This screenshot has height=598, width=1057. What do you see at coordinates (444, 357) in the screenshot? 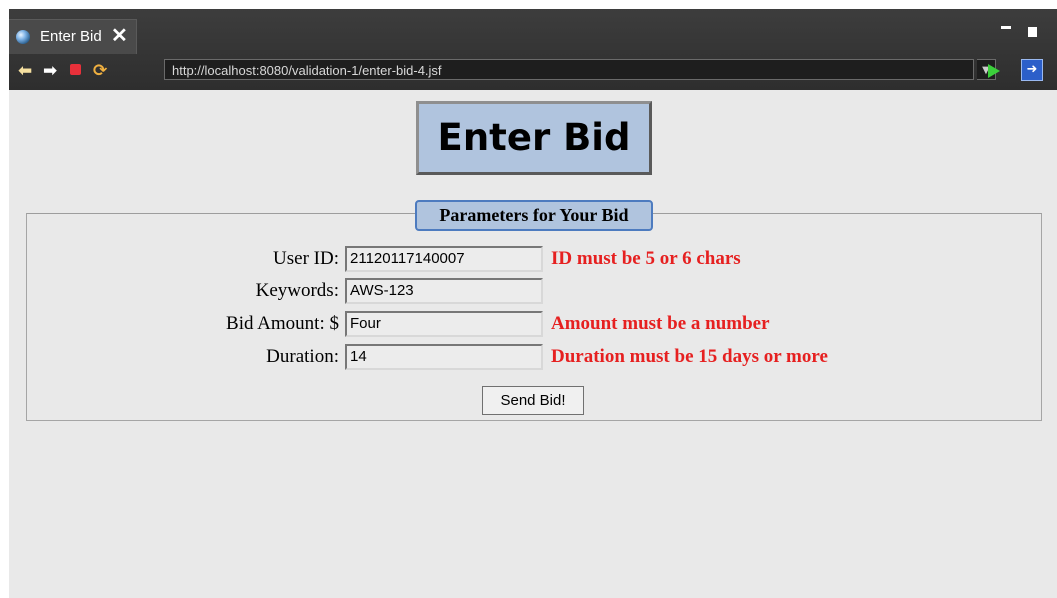
I see `duration-field: 14` at bounding box center [444, 357].